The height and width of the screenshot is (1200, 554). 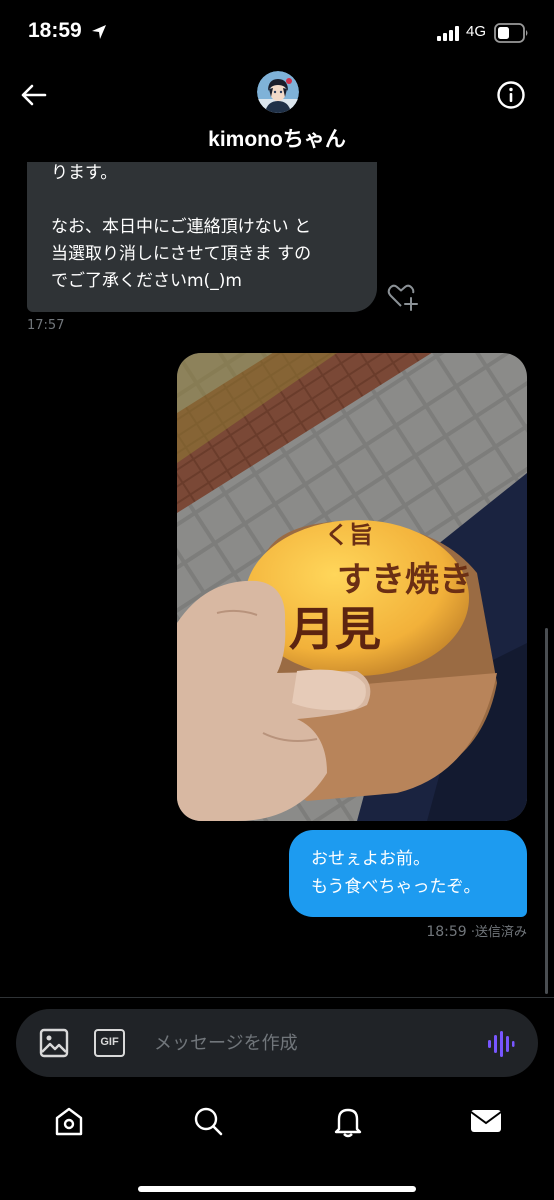 What do you see at coordinates (501, 1044) in the screenshot?
I see `voice-message-icon` at bounding box center [501, 1044].